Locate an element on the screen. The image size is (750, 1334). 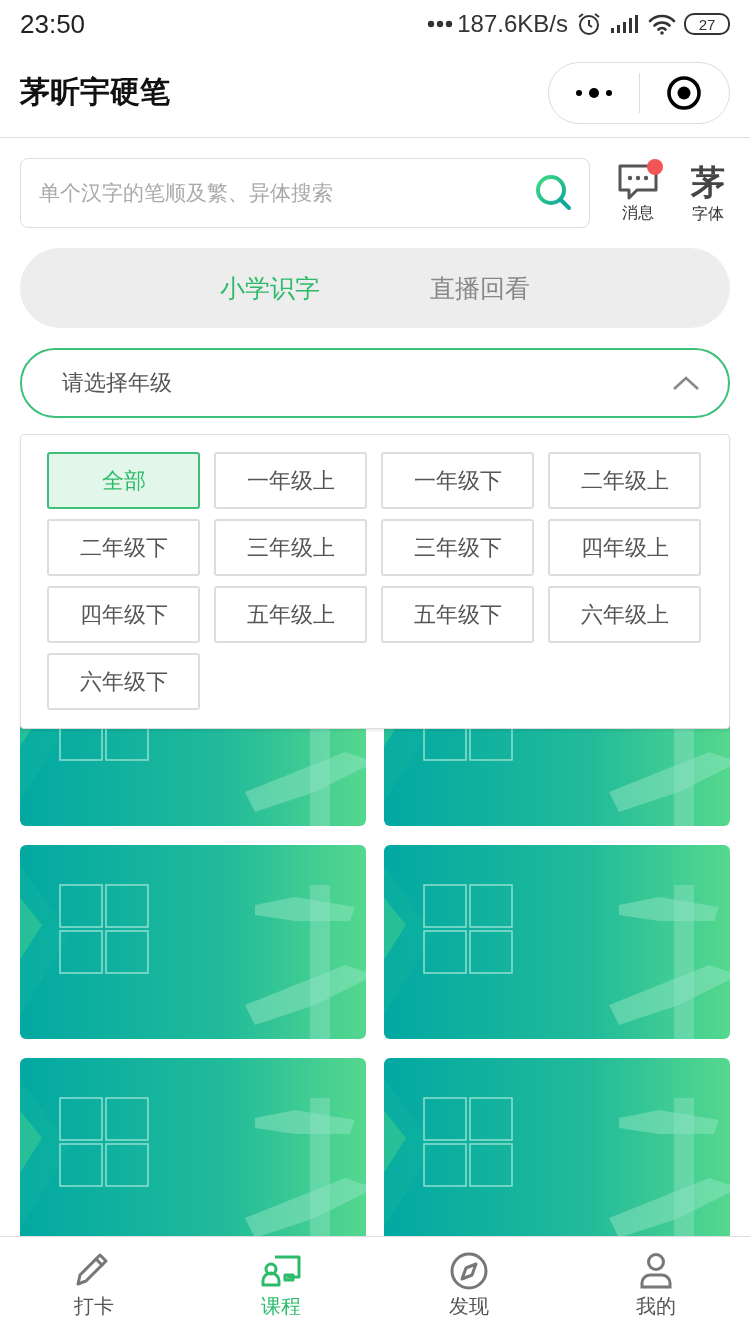
page-title: 茅昕宇硬笔 is located at coordinates (95, 92).